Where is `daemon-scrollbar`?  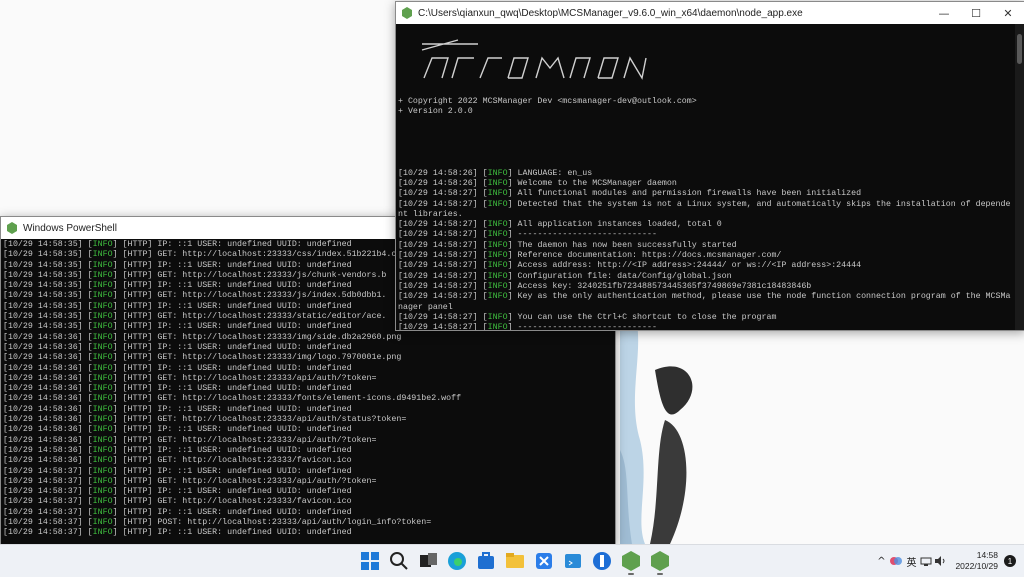
daemon-scrollbar is located at coordinates (1019, 177).